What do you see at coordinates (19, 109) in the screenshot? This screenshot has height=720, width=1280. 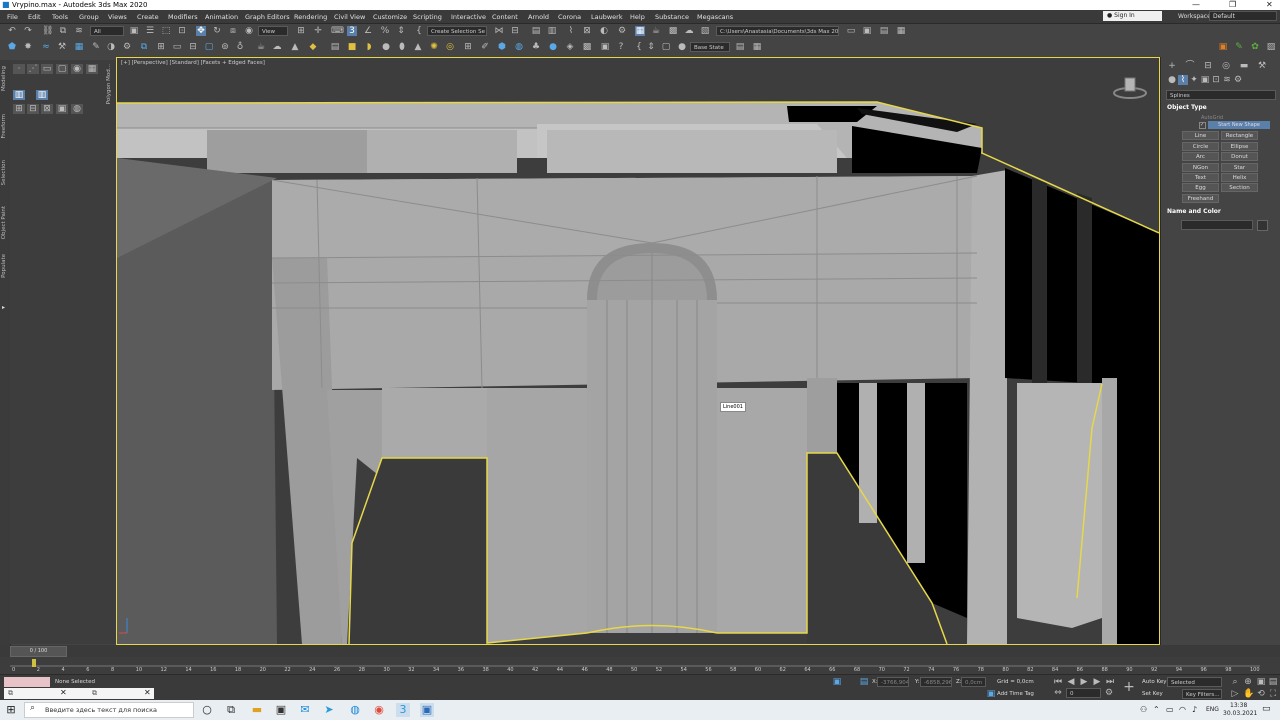 I see `ribbon-tool-9-icon: ⊞` at bounding box center [19, 109].